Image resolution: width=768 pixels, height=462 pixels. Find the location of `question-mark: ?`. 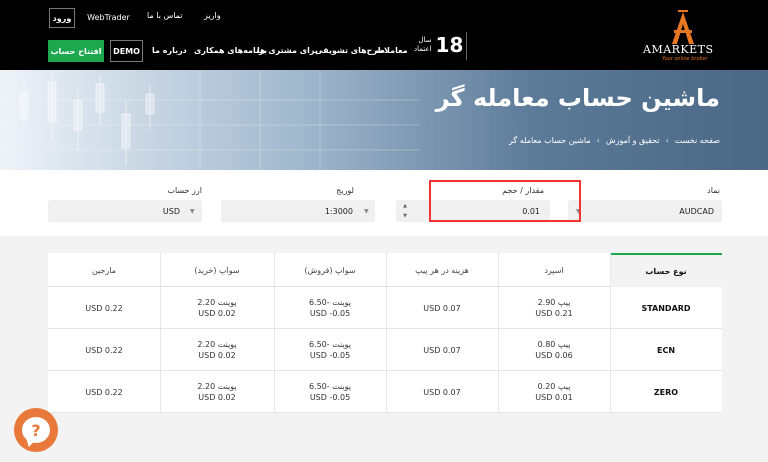

question-mark: ? is located at coordinates (36, 430).